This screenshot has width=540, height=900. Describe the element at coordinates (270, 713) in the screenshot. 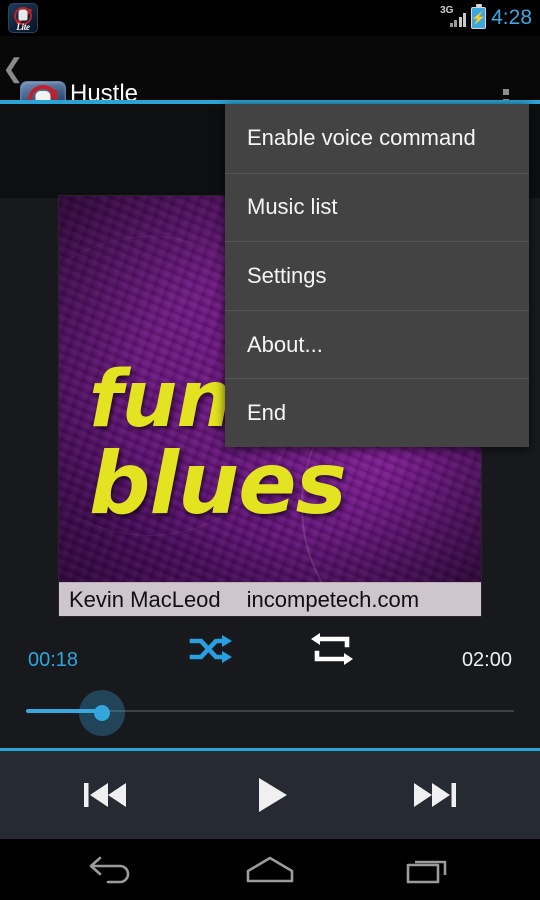

I see `seek-bar` at that location.